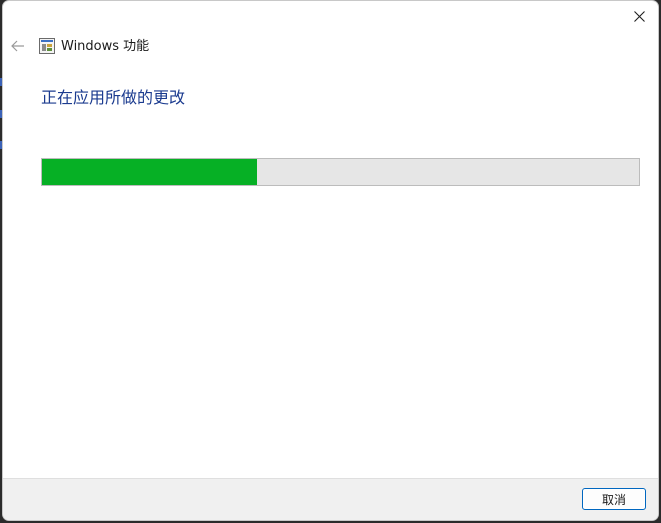 Image resolution: width=661 pixels, height=523 pixels. Describe the element at coordinates (105, 46) in the screenshot. I see `window-title: Windows 功能` at that location.